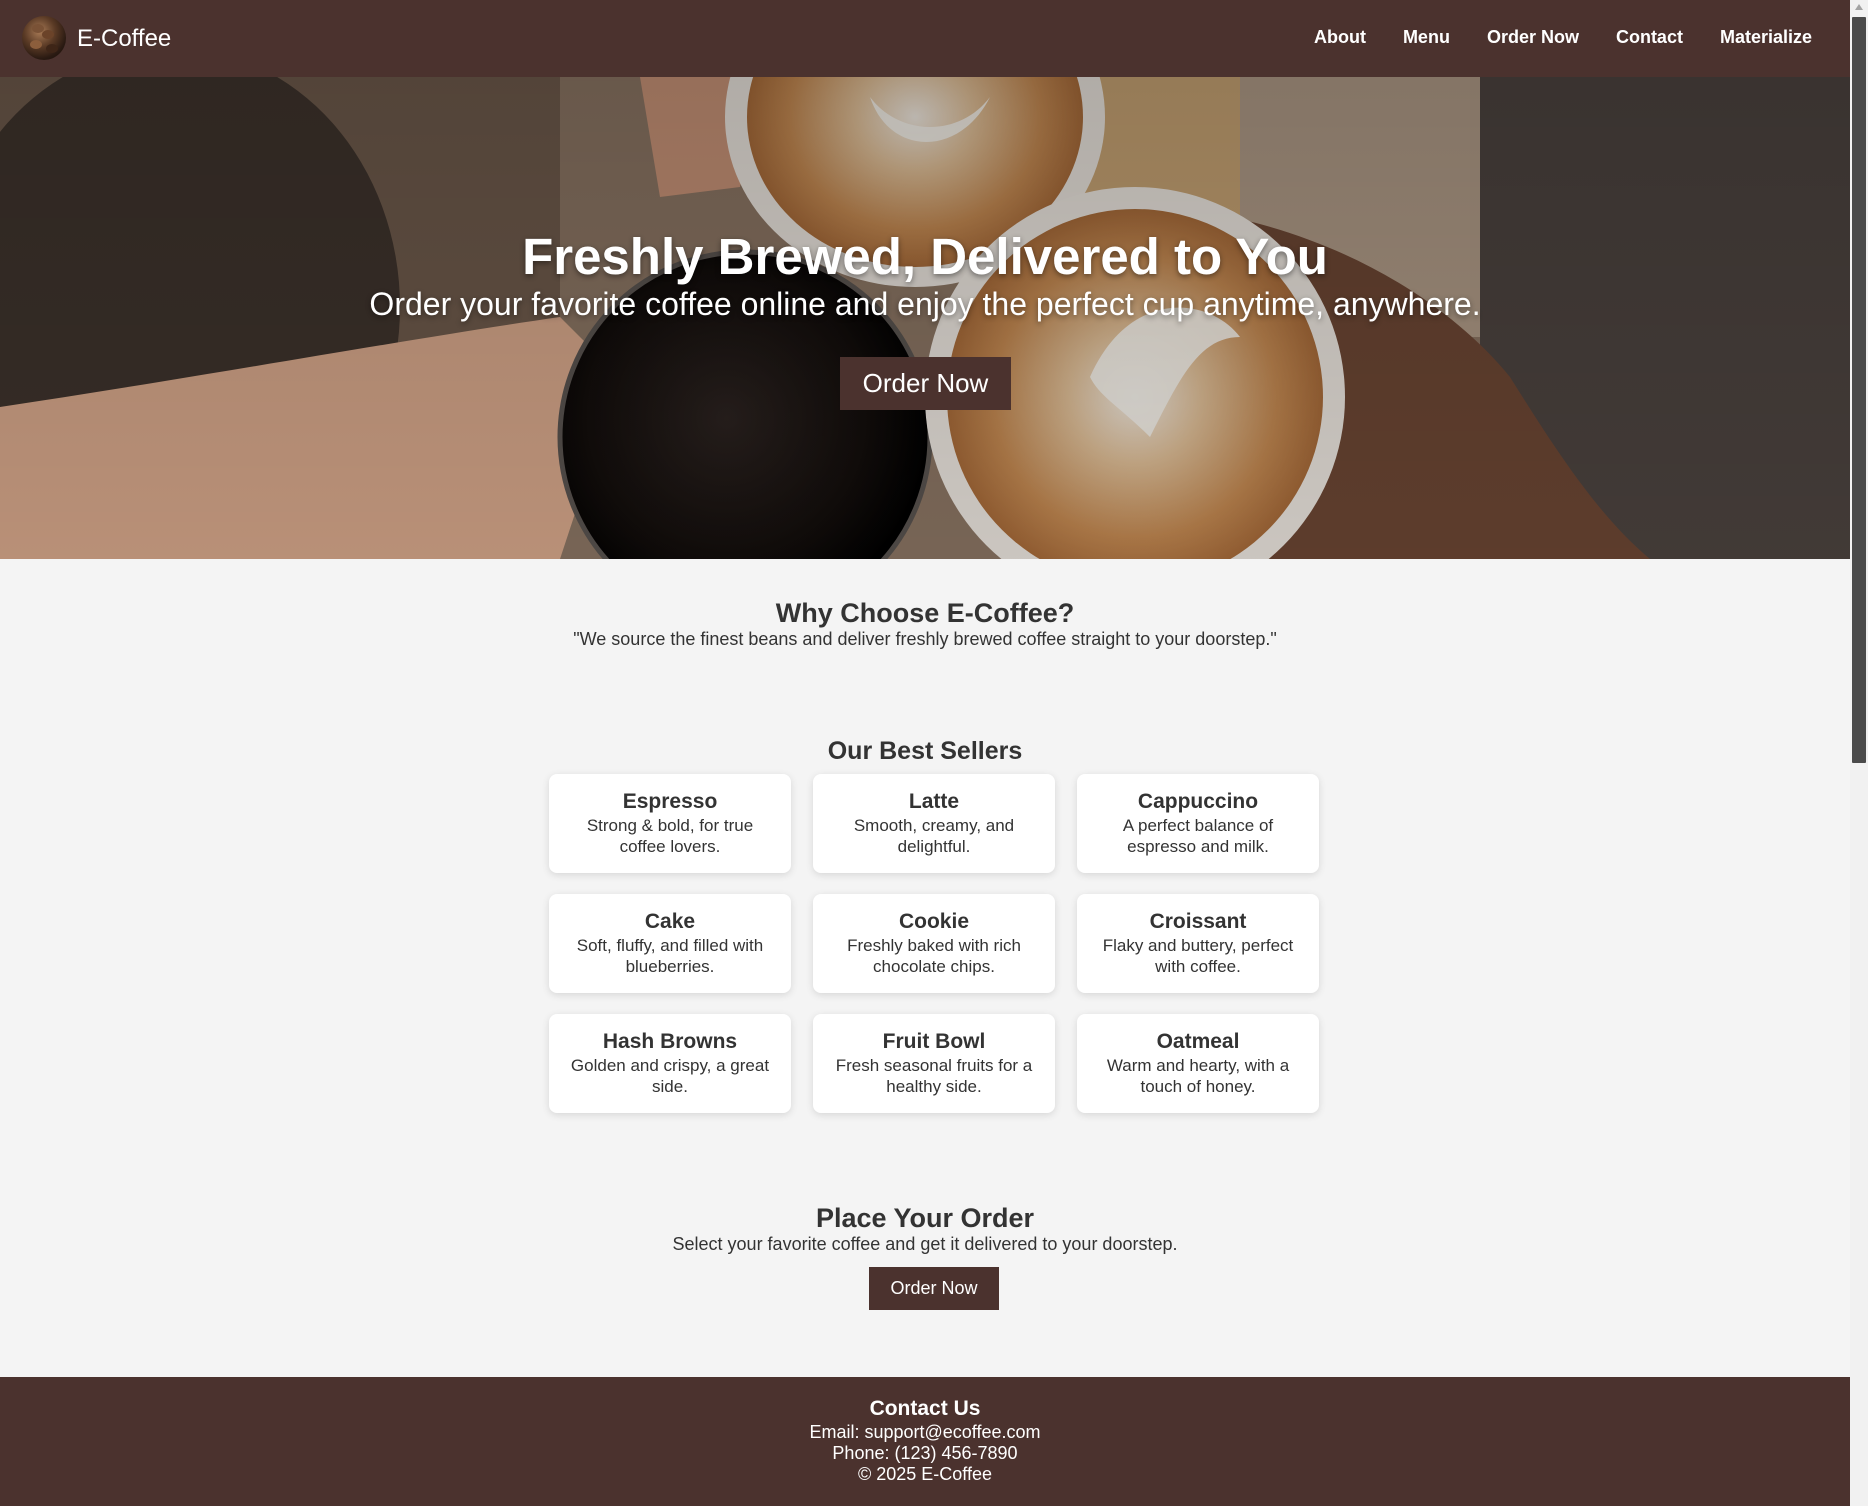 This screenshot has width=1868, height=1506. Describe the element at coordinates (670, 836) in the screenshot. I see `product-description: Strong & bold, for true coffee lovers.` at that location.